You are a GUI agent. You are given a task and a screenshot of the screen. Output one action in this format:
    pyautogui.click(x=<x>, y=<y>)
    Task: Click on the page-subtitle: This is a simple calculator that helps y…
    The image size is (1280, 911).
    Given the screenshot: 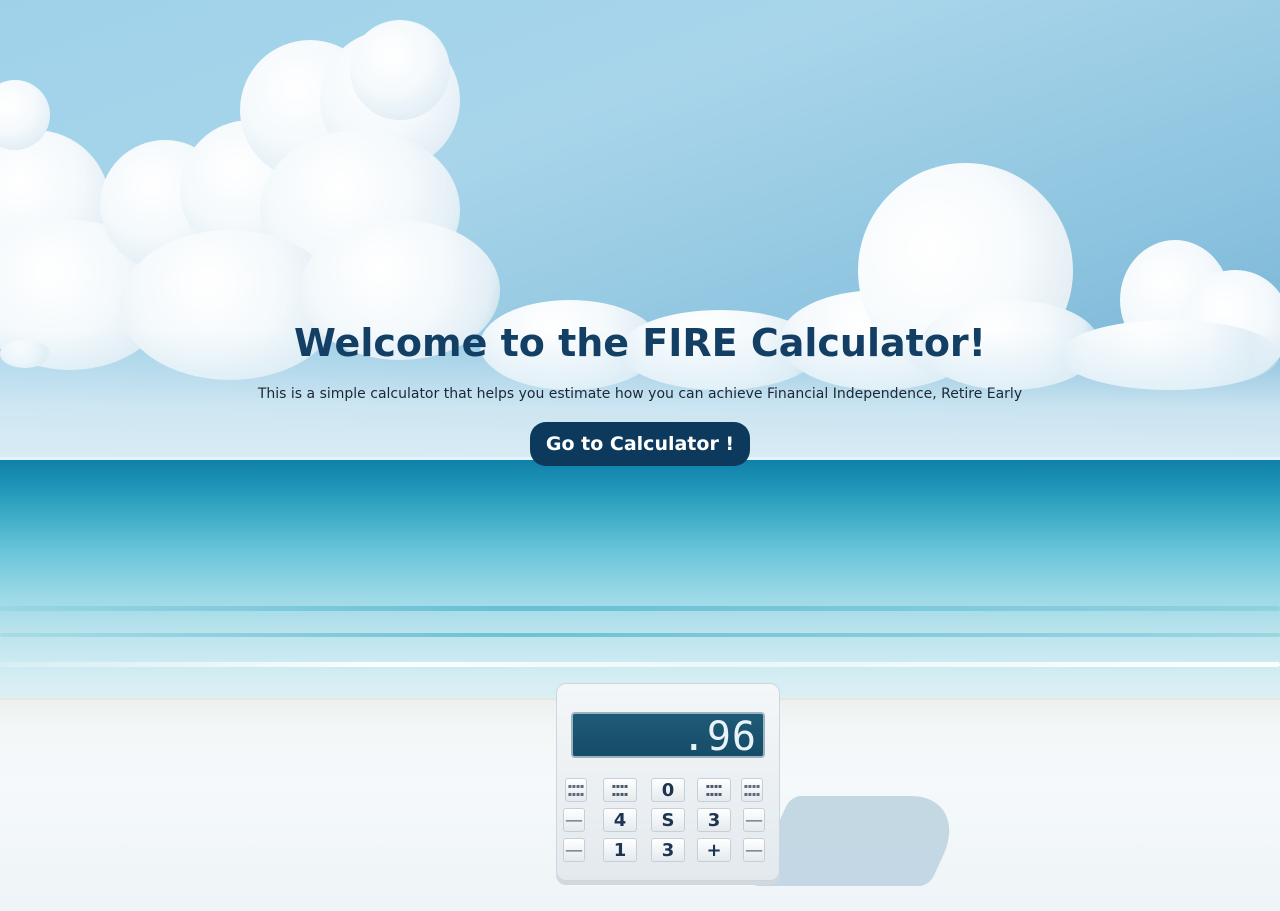 What is the action you would take?
    pyautogui.click(x=640, y=394)
    